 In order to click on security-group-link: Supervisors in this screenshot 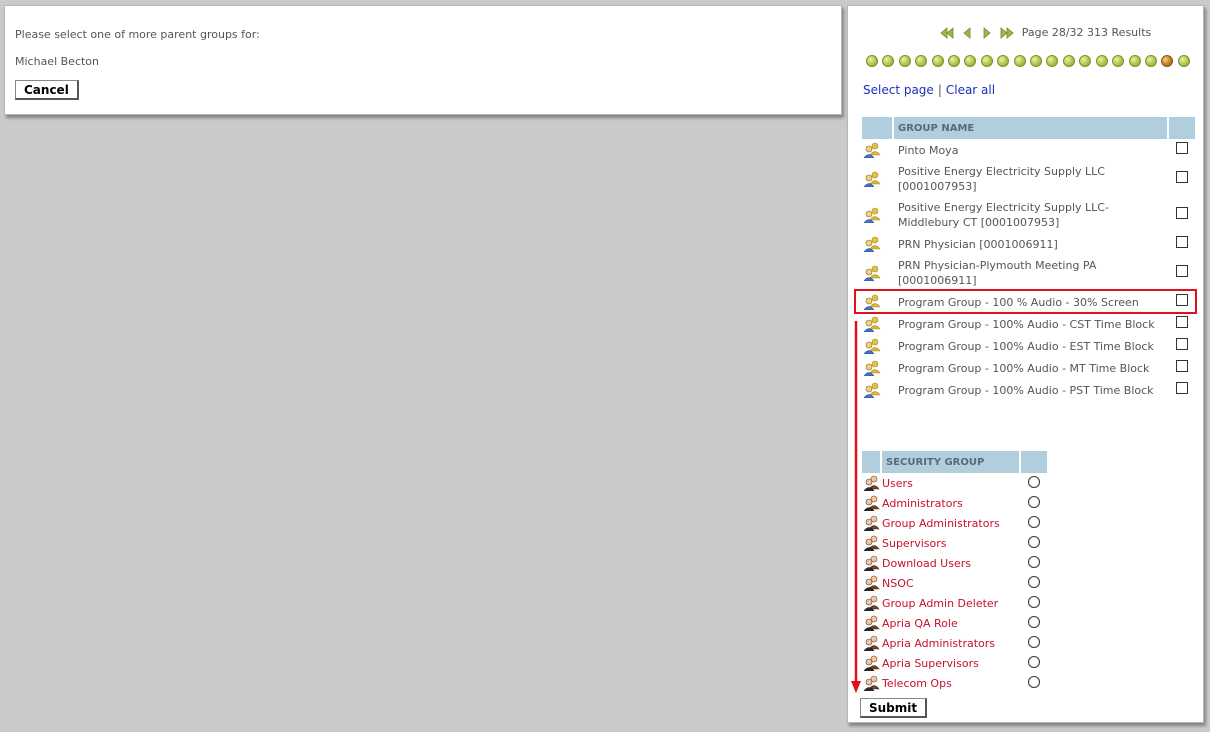, I will do `click(914, 543)`.